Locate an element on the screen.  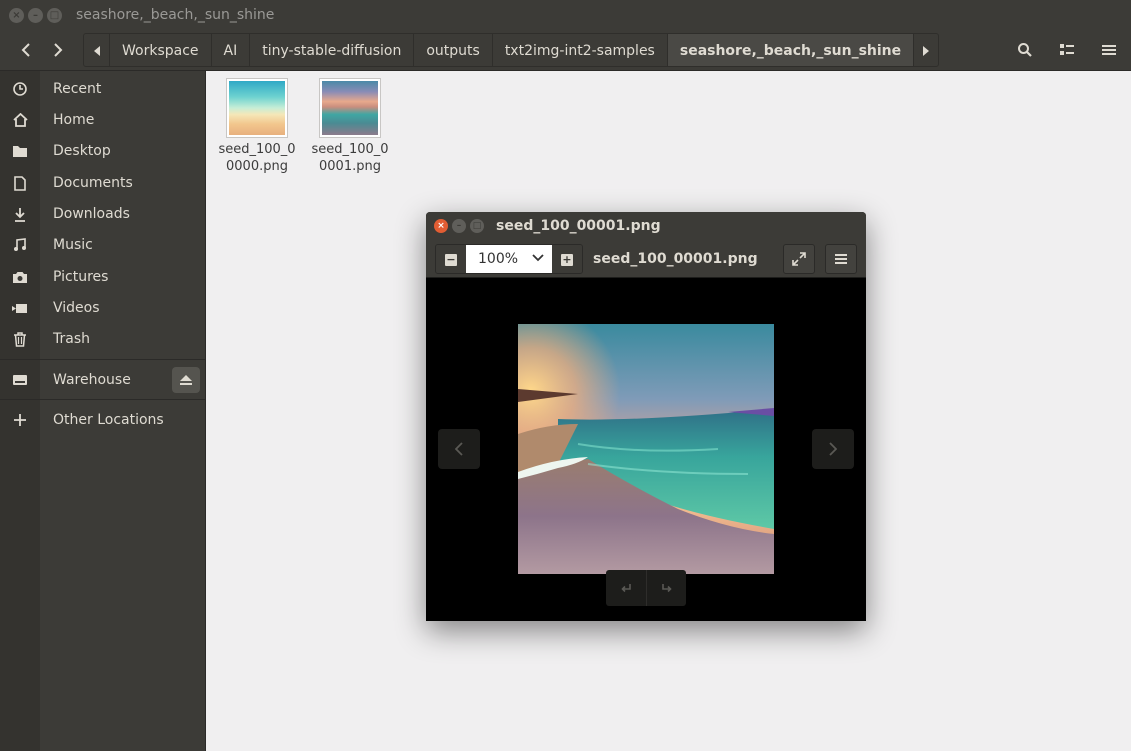
window-title: seashore,_beach,_sun_shine is located at coordinates (175, 15).